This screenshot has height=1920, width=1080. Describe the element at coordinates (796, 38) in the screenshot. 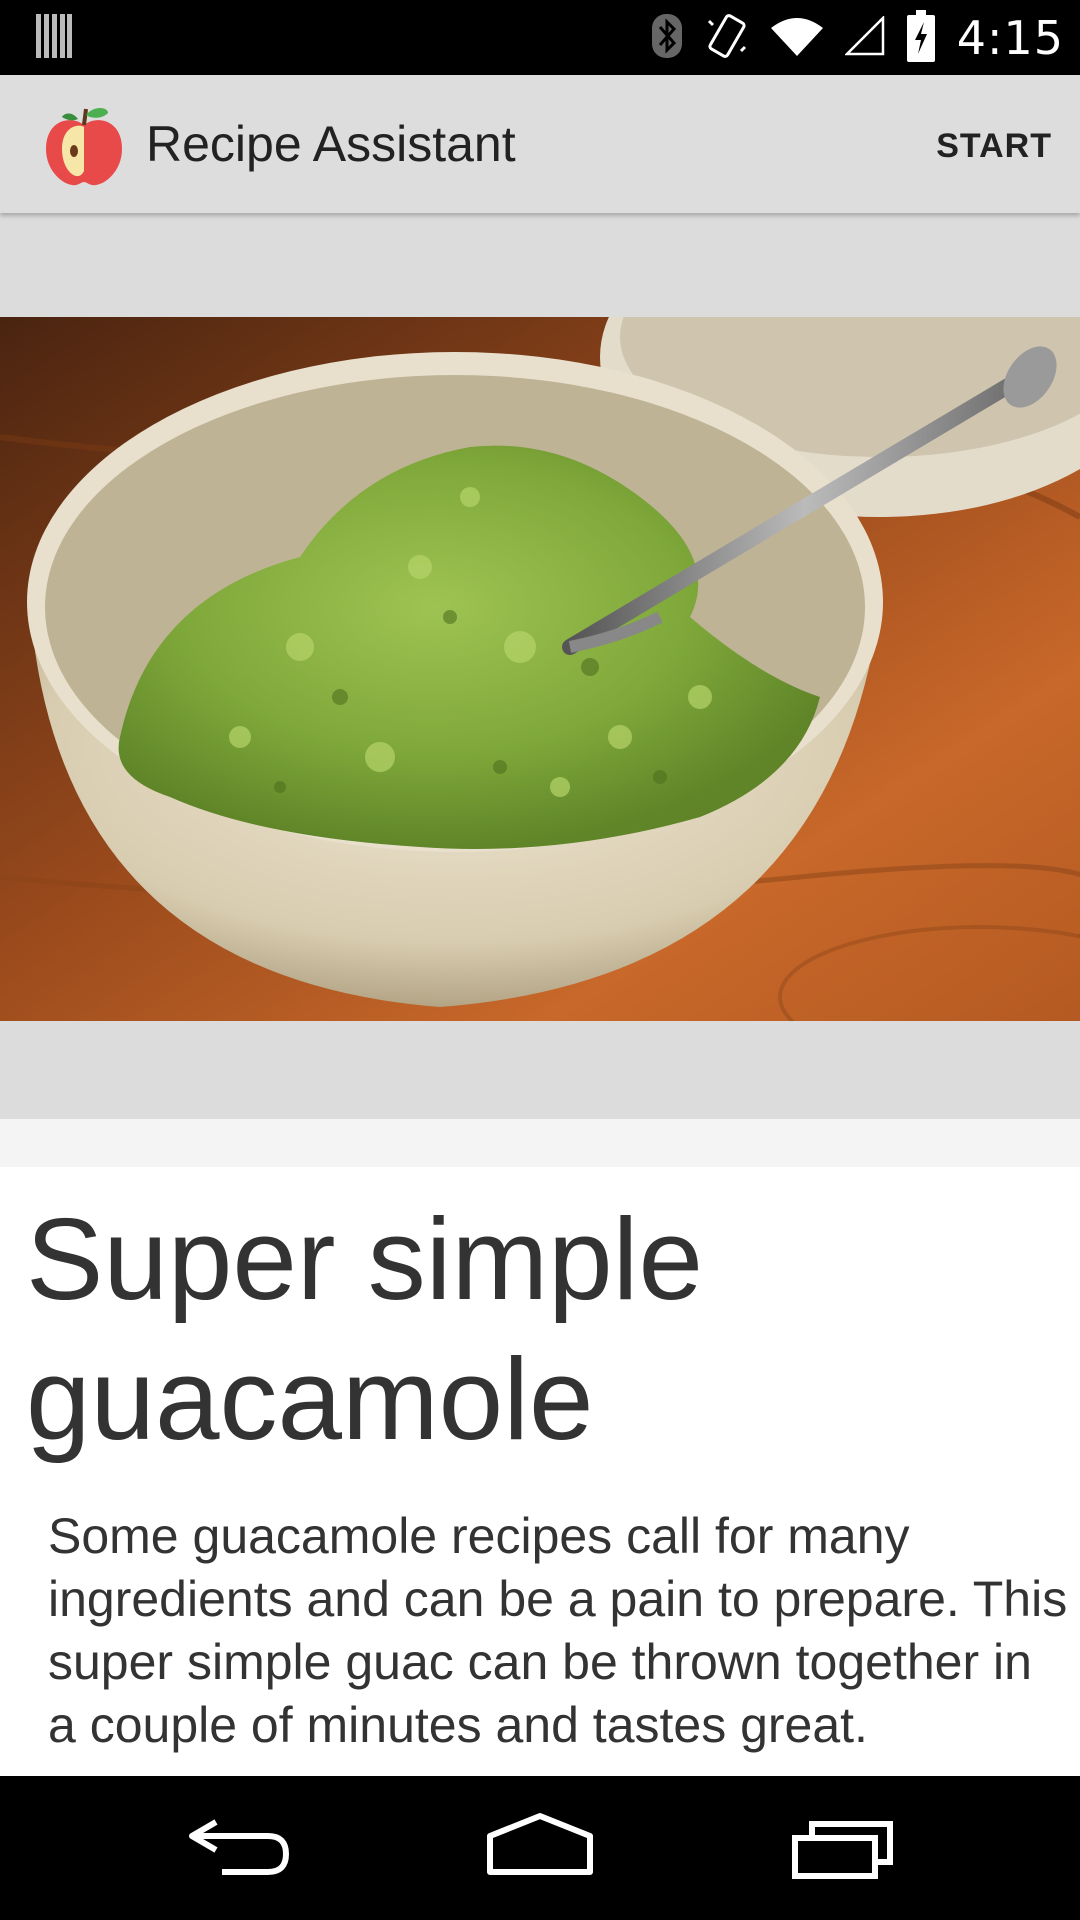

I see `wifi-icon` at that location.